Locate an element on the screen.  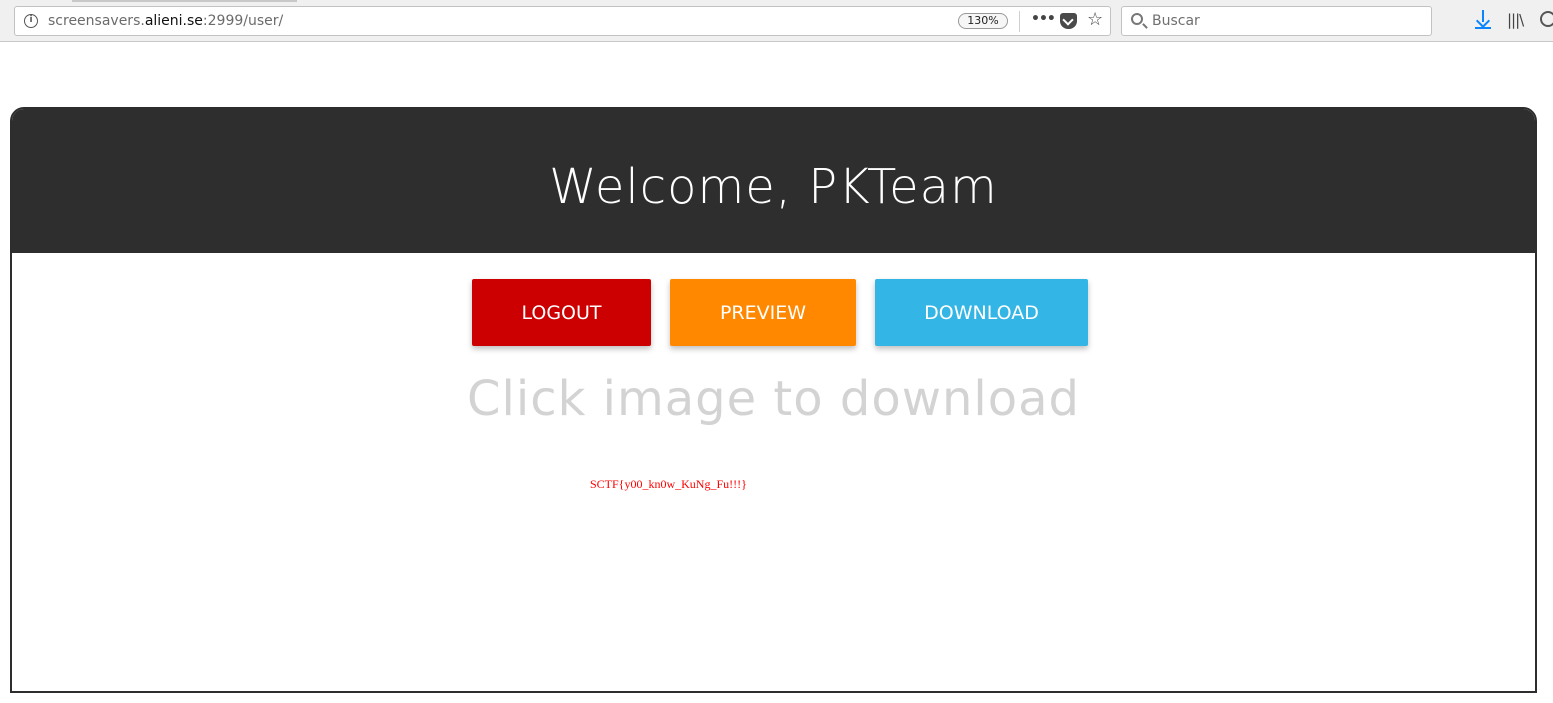
menu-icon is located at coordinates (1546, 19).